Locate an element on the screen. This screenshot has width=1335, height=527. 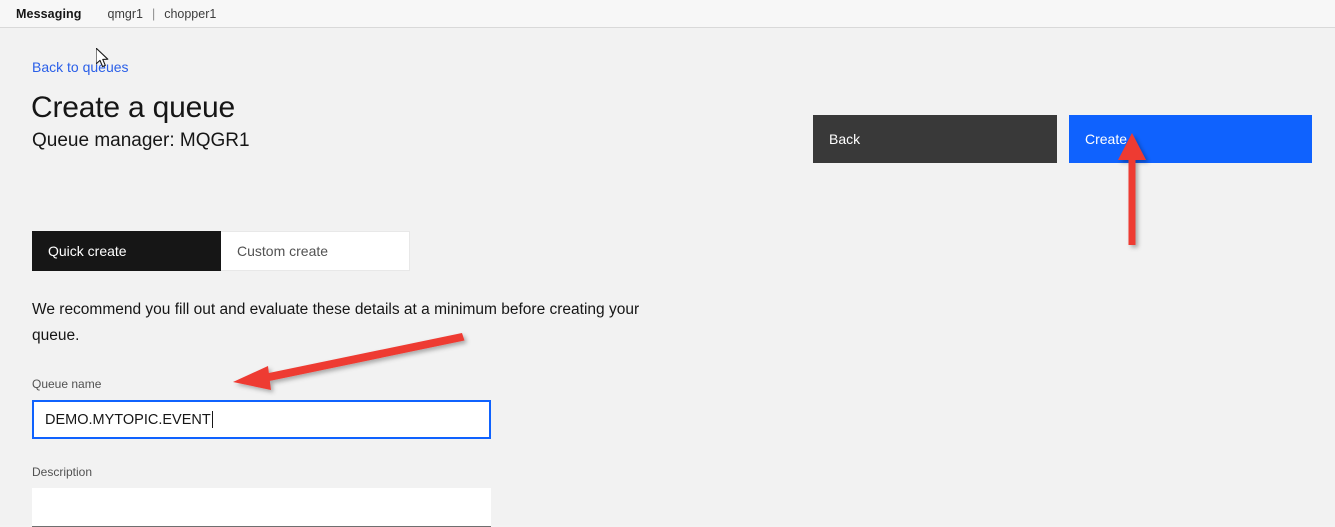
top-navigation-bar: Messaging qmgr1 | chopper1 is located at coordinates (667, 14).